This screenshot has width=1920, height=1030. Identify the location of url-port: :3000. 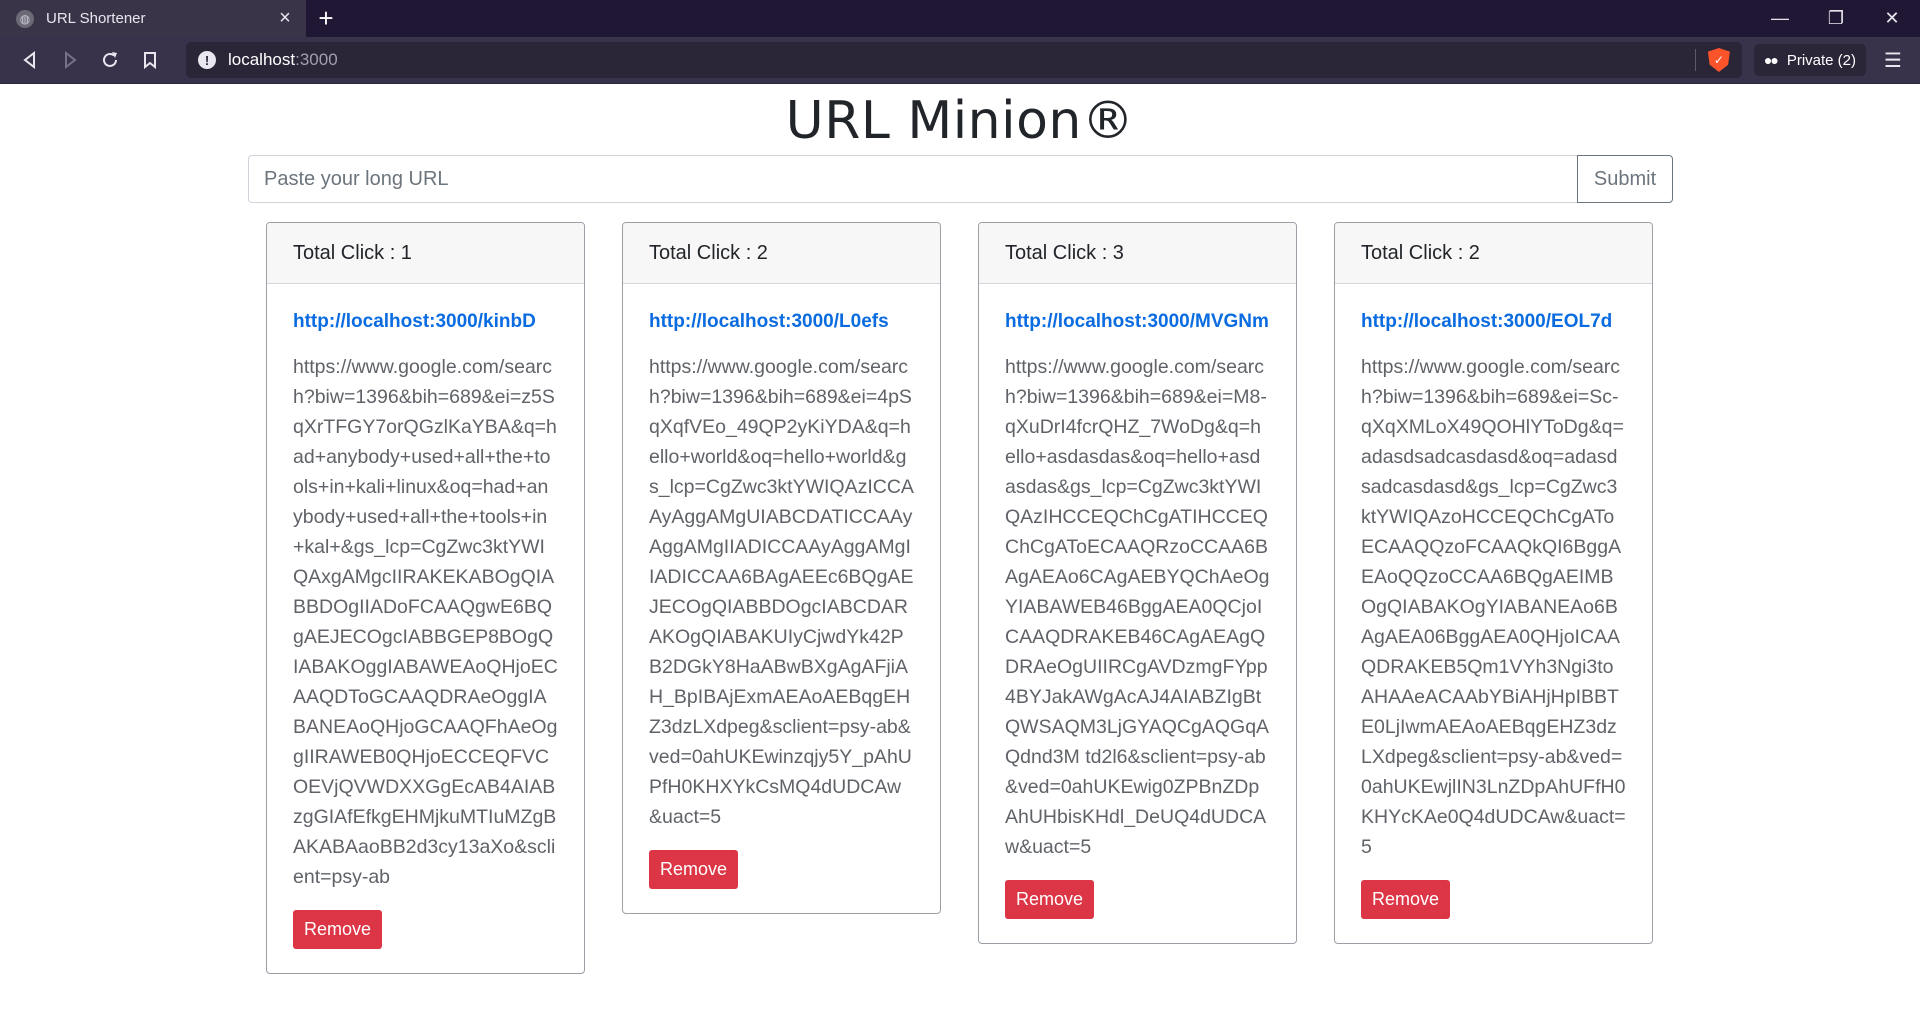
(316, 59).